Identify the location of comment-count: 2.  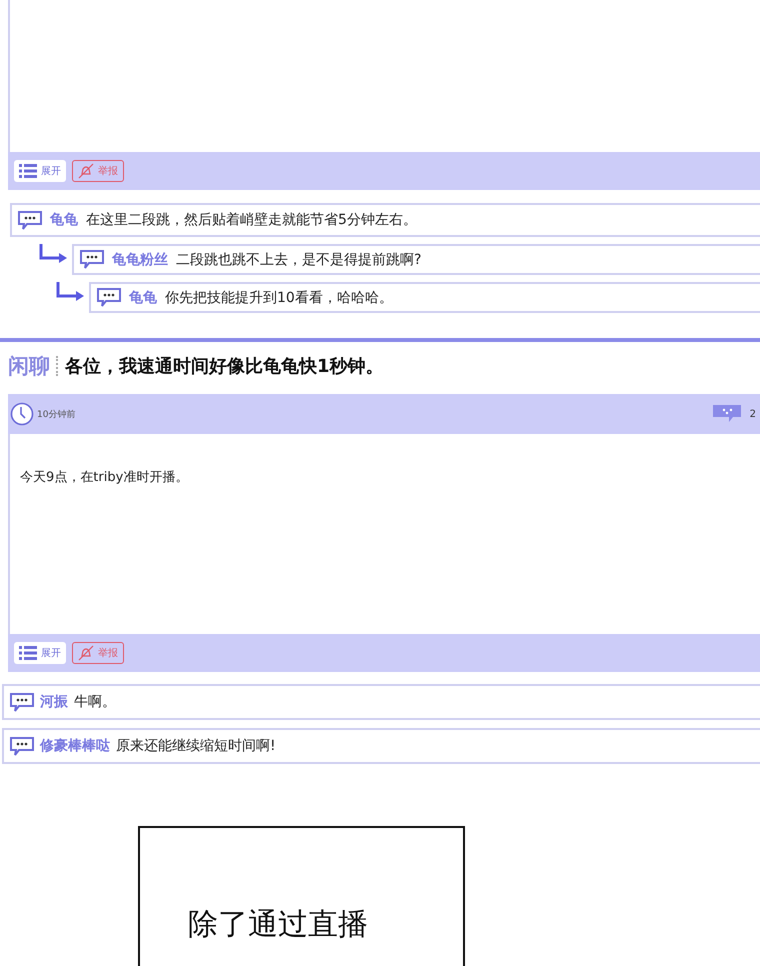
(753, 414).